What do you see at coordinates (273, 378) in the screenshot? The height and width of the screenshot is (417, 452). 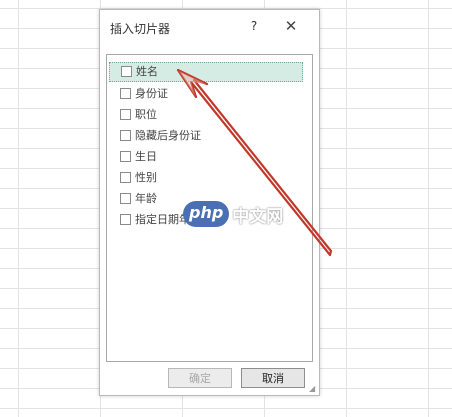 I see `cancel-button: 取消` at bounding box center [273, 378].